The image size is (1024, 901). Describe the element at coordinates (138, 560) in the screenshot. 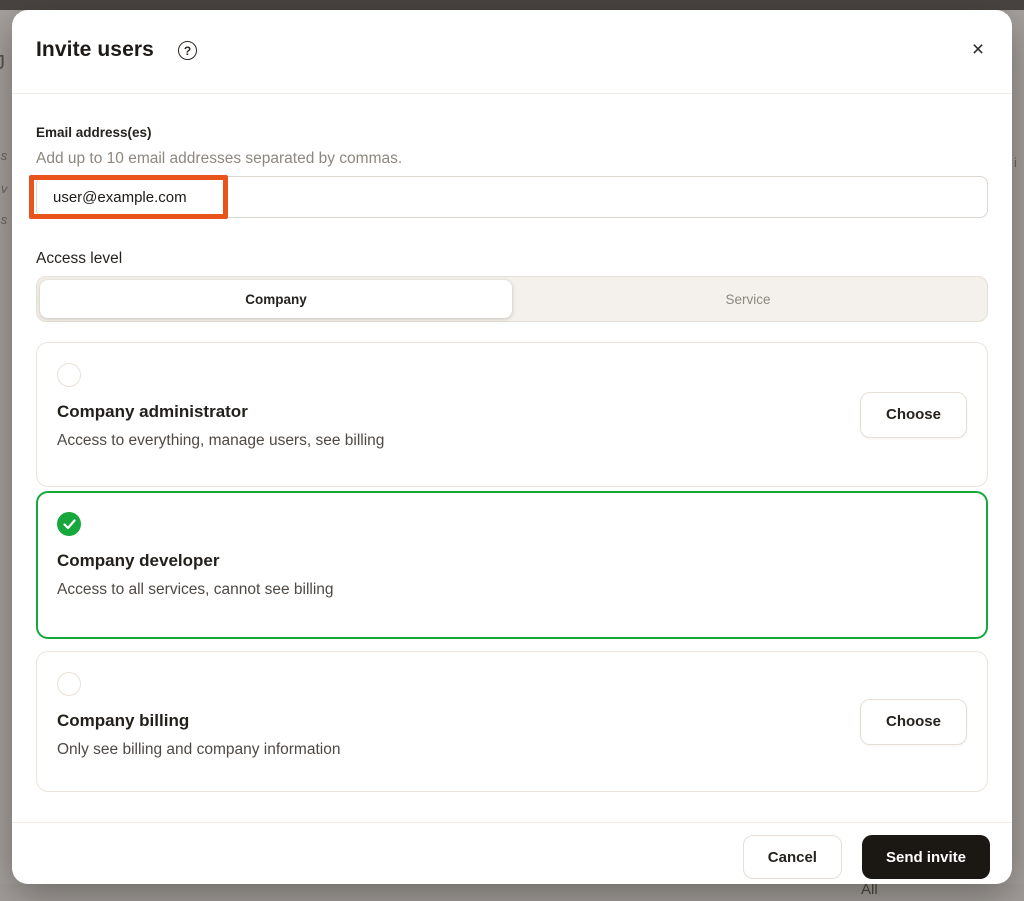

I see `option-title: Company developer` at that location.